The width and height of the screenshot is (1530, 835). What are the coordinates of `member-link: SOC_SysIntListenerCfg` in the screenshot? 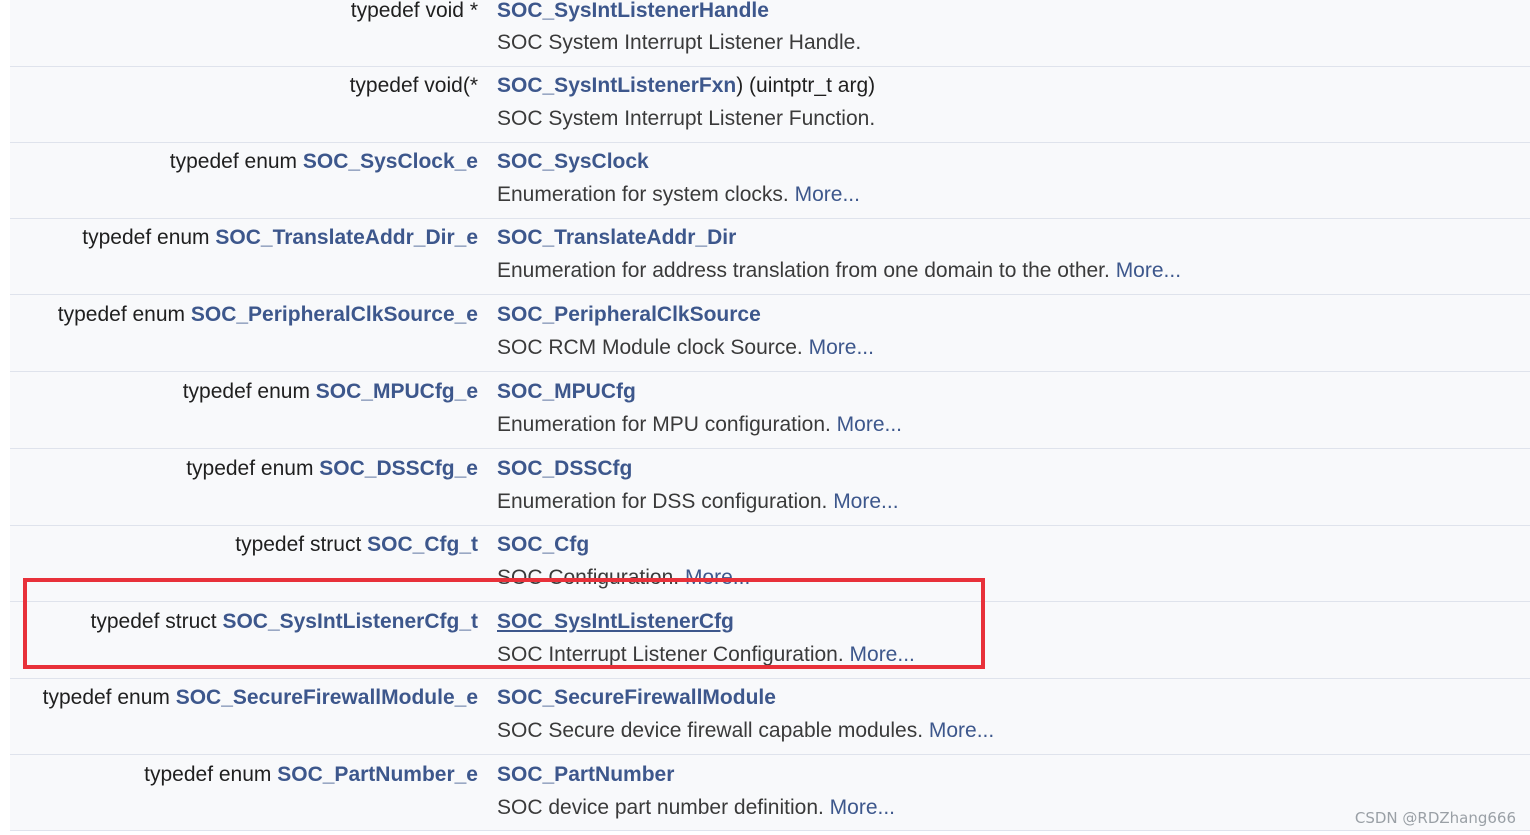 It's located at (615, 621).